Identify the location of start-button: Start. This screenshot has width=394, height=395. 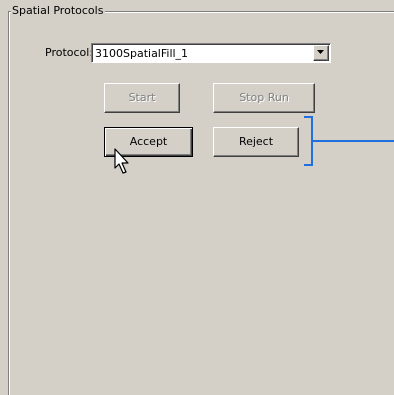
(142, 98).